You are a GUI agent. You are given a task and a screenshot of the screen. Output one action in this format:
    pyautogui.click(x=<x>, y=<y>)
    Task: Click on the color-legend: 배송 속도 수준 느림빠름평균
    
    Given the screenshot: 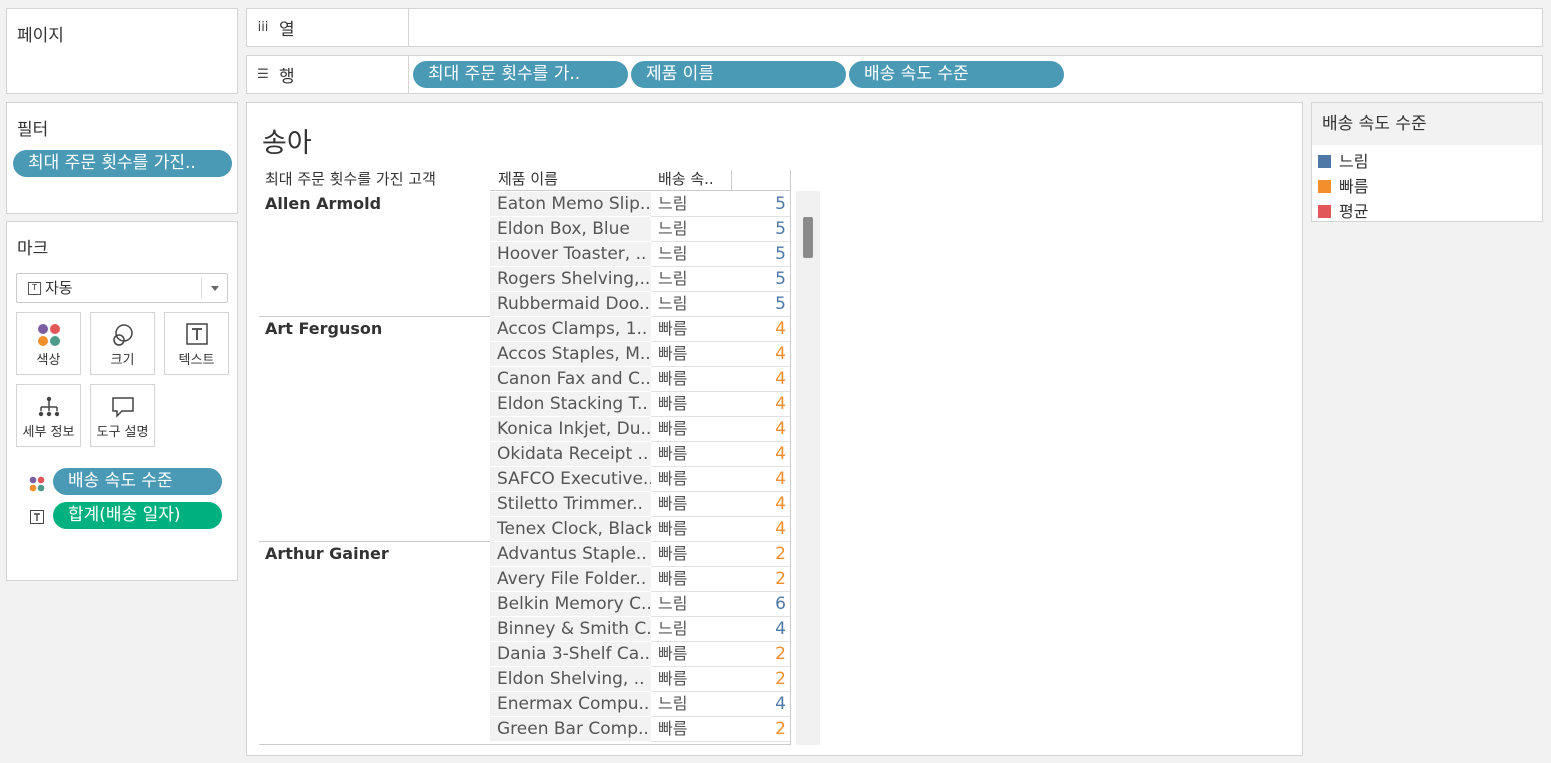 What is the action you would take?
    pyautogui.click(x=1427, y=162)
    